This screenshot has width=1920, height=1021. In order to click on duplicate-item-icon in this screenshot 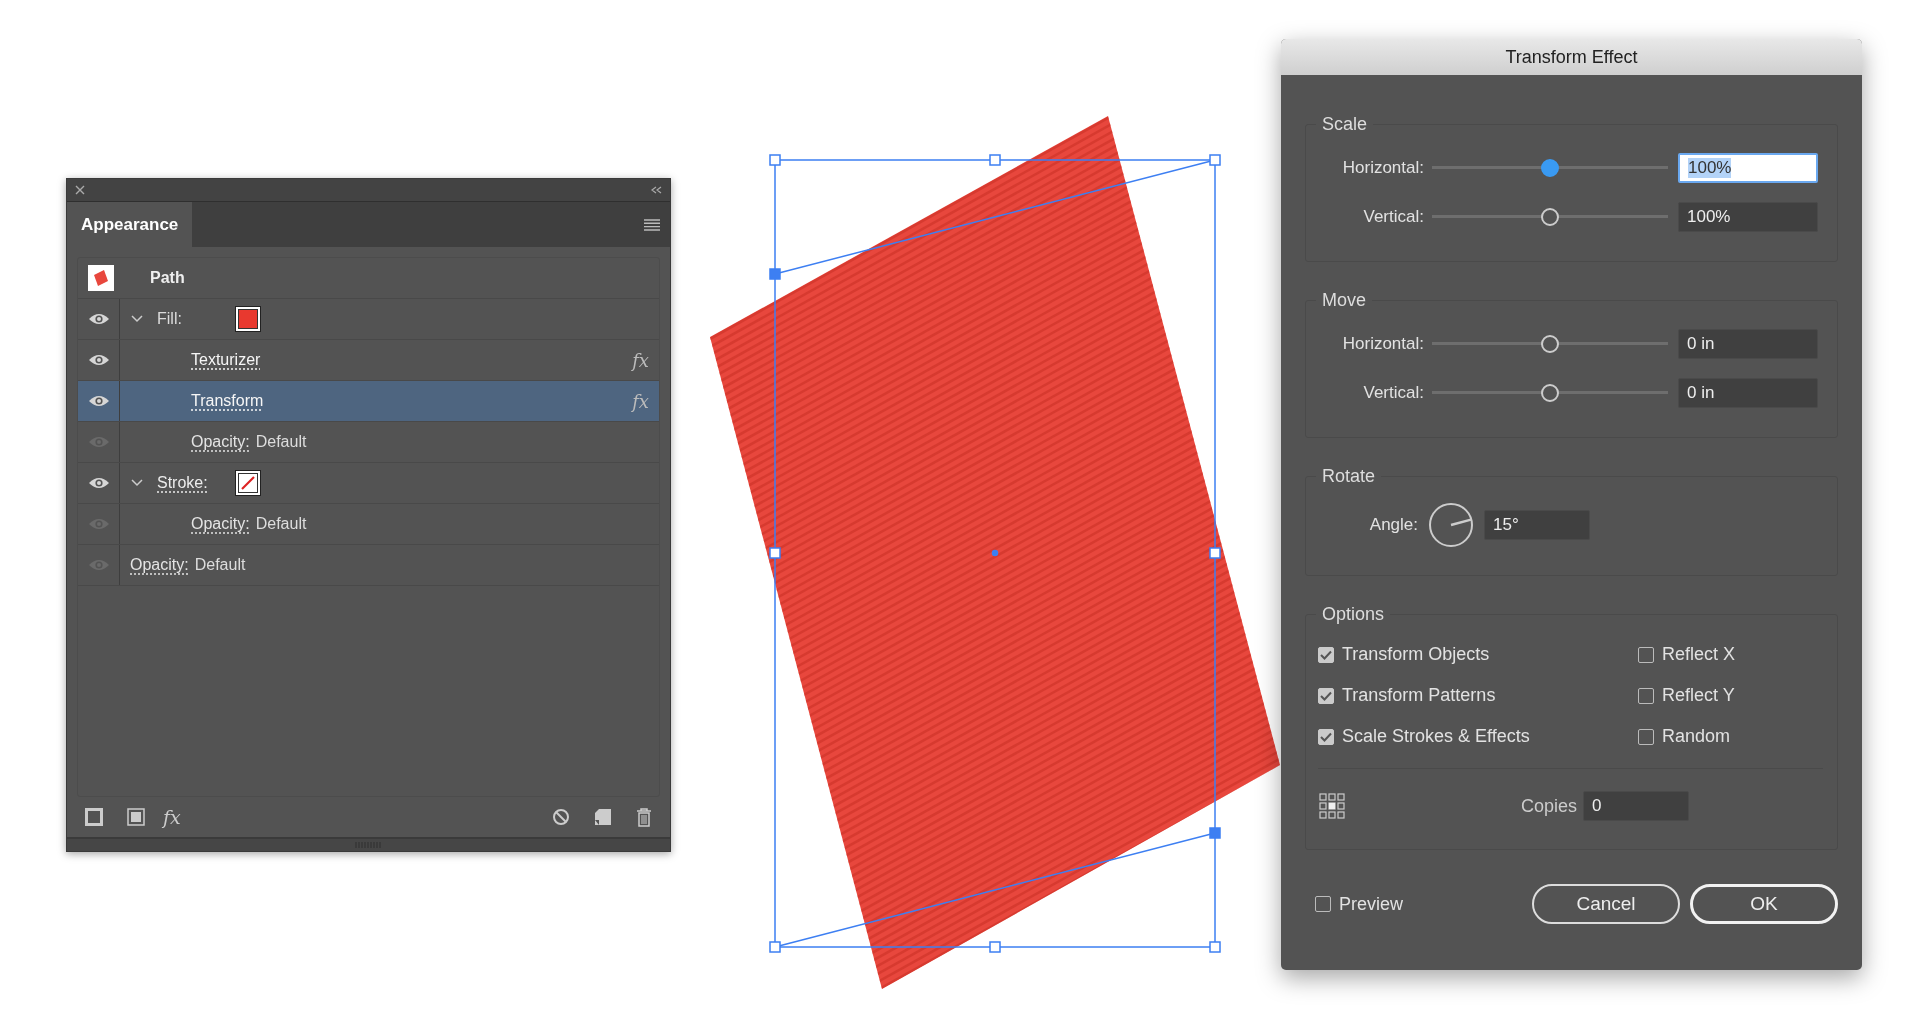, I will do `click(603, 817)`.